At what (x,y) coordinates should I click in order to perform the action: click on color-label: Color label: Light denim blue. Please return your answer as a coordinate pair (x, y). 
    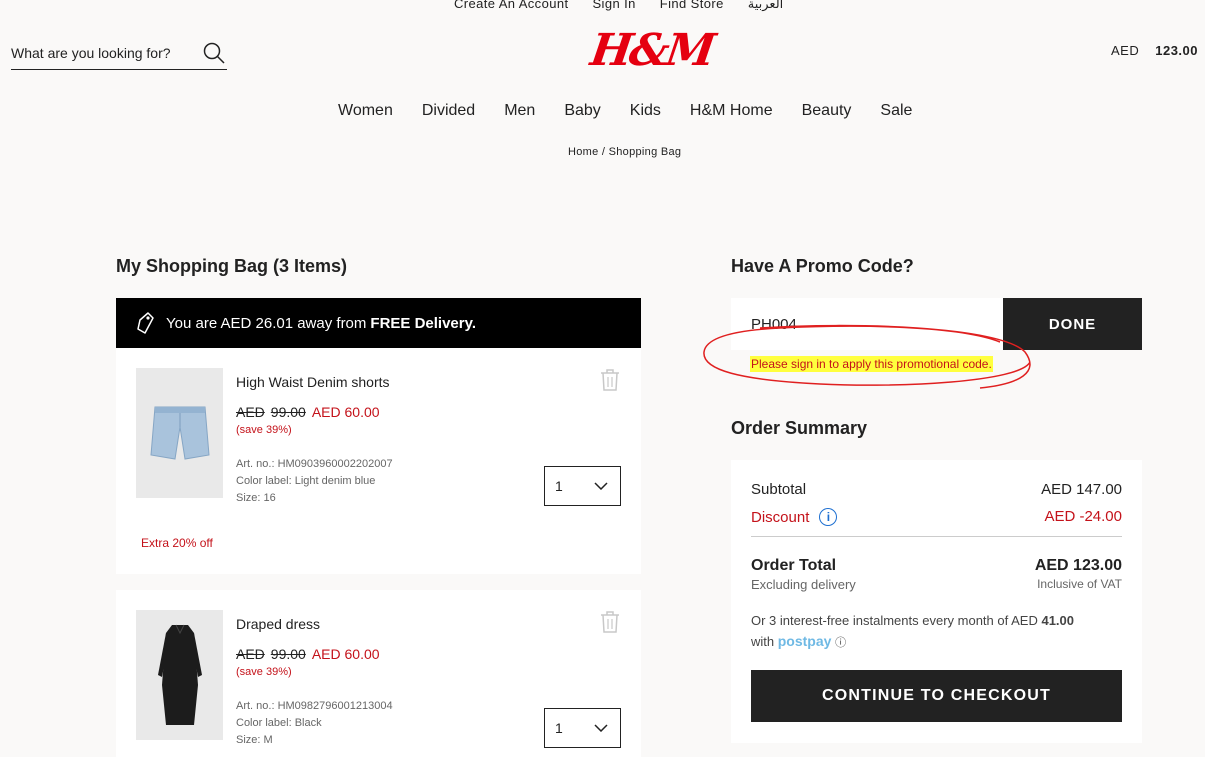
    Looking at the image, I should click on (306, 481).